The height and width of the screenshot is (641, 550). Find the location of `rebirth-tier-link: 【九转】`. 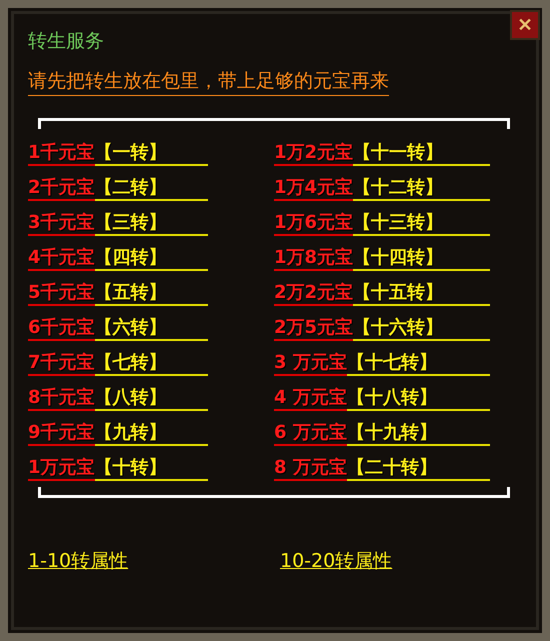

rebirth-tier-link: 【九转】 is located at coordinates (151, 433).